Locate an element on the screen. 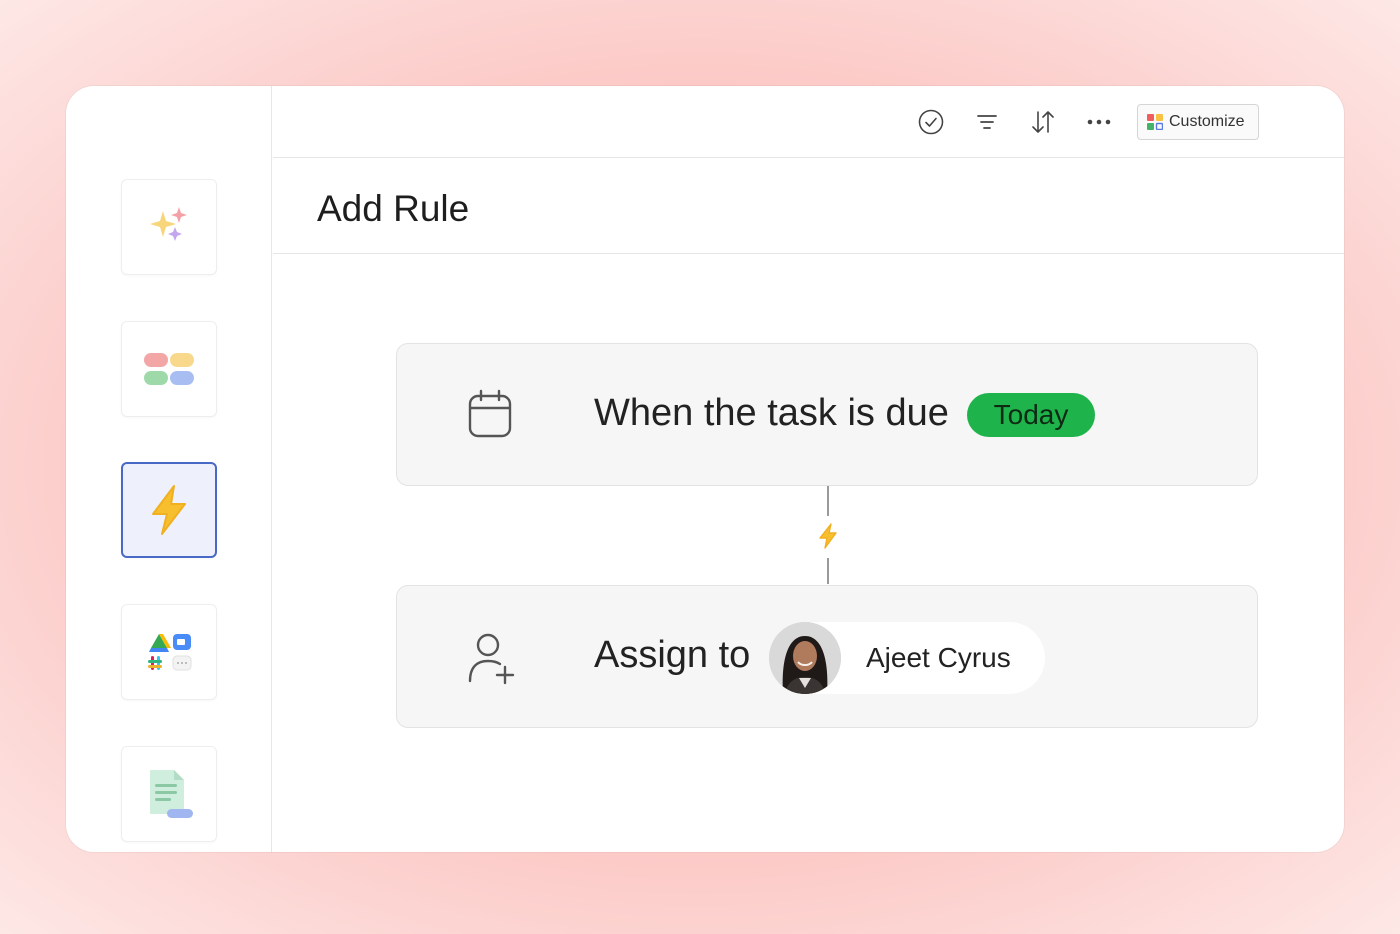 The height and width of the screenshot is (934, 1400). sidebar-tile-ai is located at coordinates (169, 227).